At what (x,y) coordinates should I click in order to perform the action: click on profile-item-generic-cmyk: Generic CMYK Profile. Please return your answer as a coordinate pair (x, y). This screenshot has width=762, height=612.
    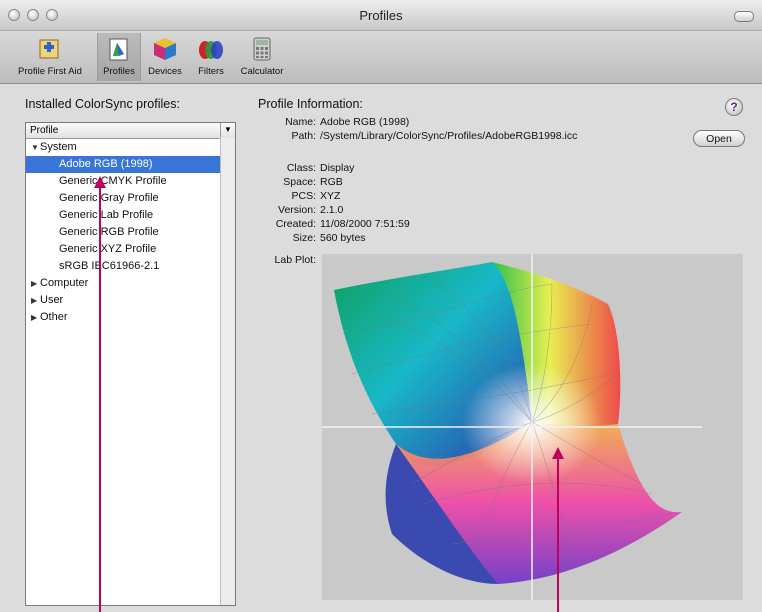
    Looking at the image, I should click on (130, 181).